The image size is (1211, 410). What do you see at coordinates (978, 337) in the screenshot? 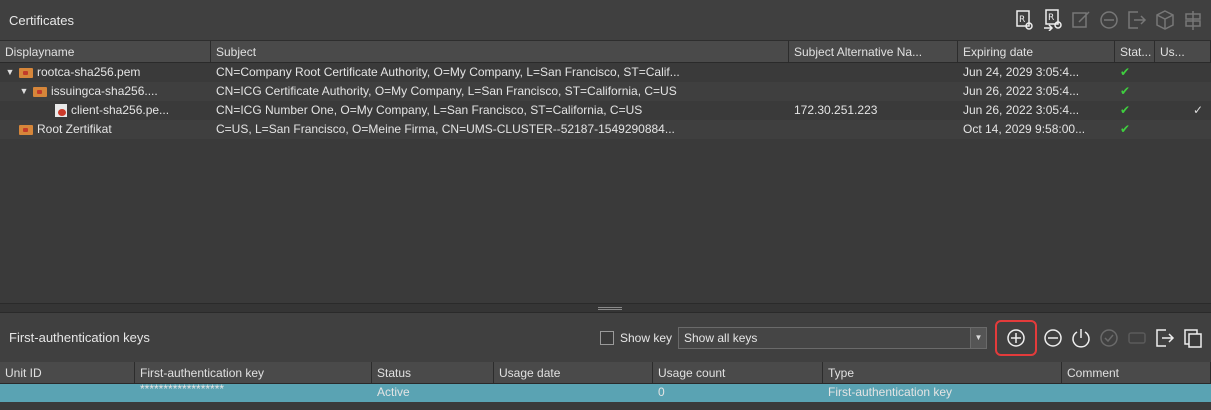
I see `chevron-down-icon: ▼` at bounding box center [978, 337].